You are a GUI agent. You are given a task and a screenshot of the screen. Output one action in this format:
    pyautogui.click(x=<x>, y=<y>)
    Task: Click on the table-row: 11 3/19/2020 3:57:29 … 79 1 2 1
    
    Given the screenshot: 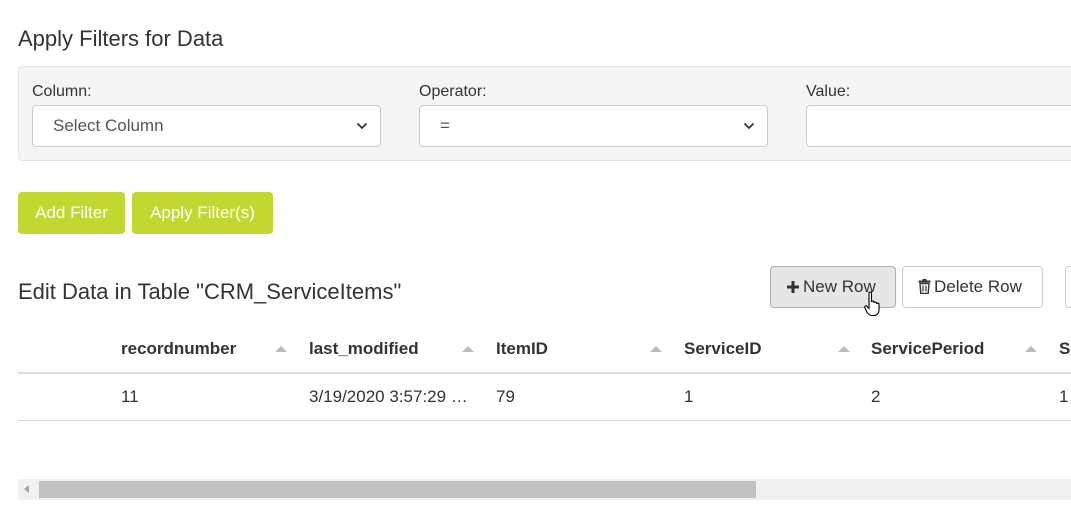 What is the action you would take?
    pyautogui.click(x=544, y=397)
    